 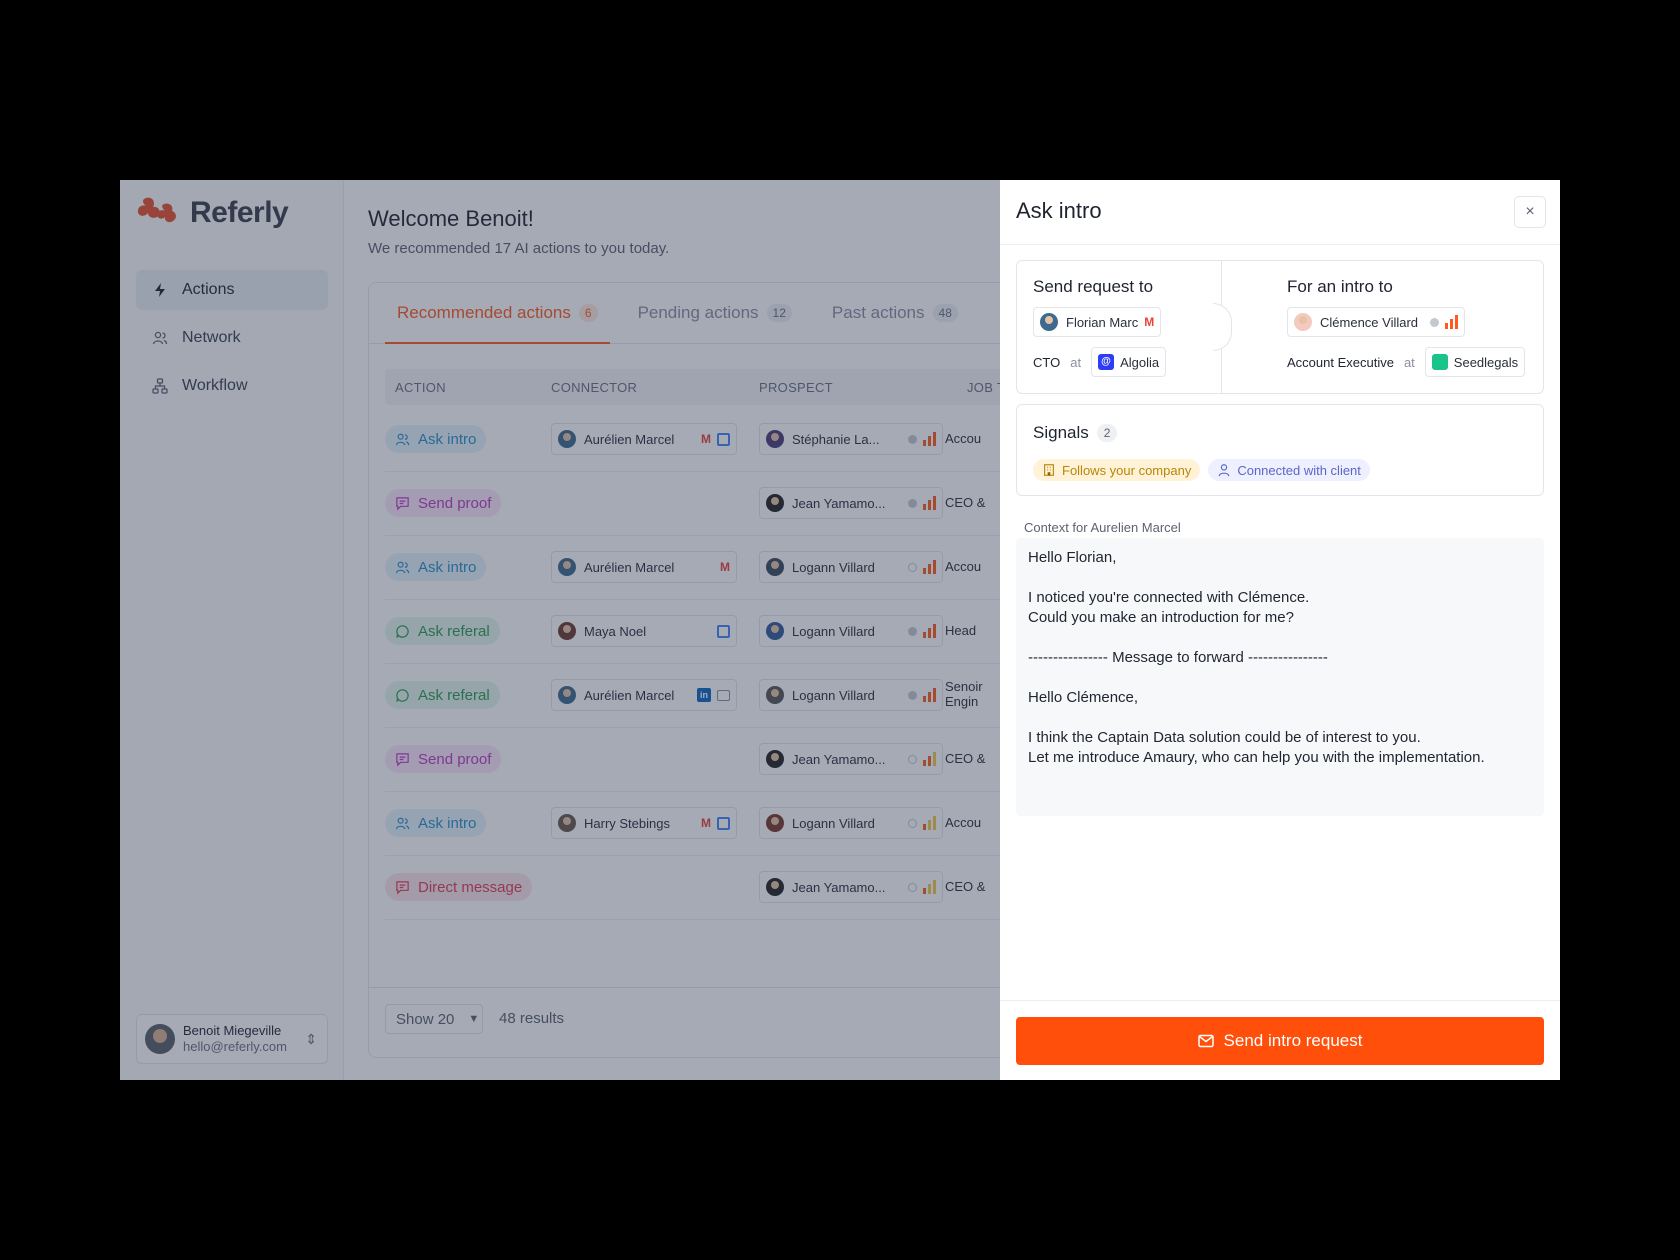 What do you see at coordinates (1061, 432) in the screenshot?
I see `signals-title: Signals` at bounding box center [1061, 432].